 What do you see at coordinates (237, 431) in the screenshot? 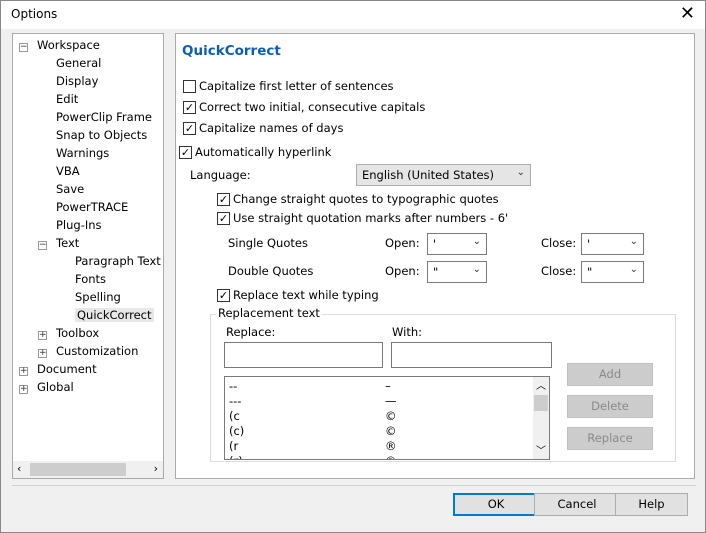
I see `replace-cell: (c)` at bounding box center [237, 431].